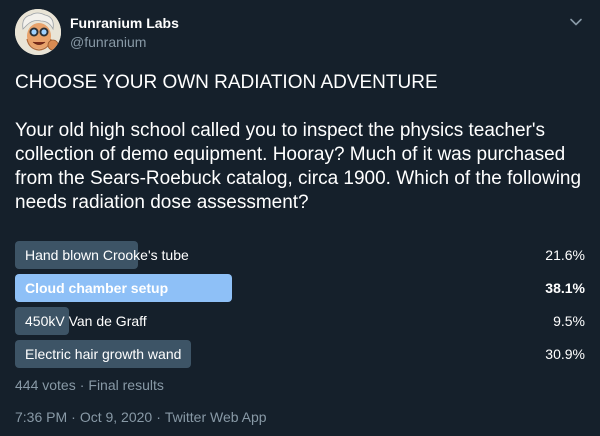  I want to click on tweet-time: 7:36 PM, so click(41, 417).